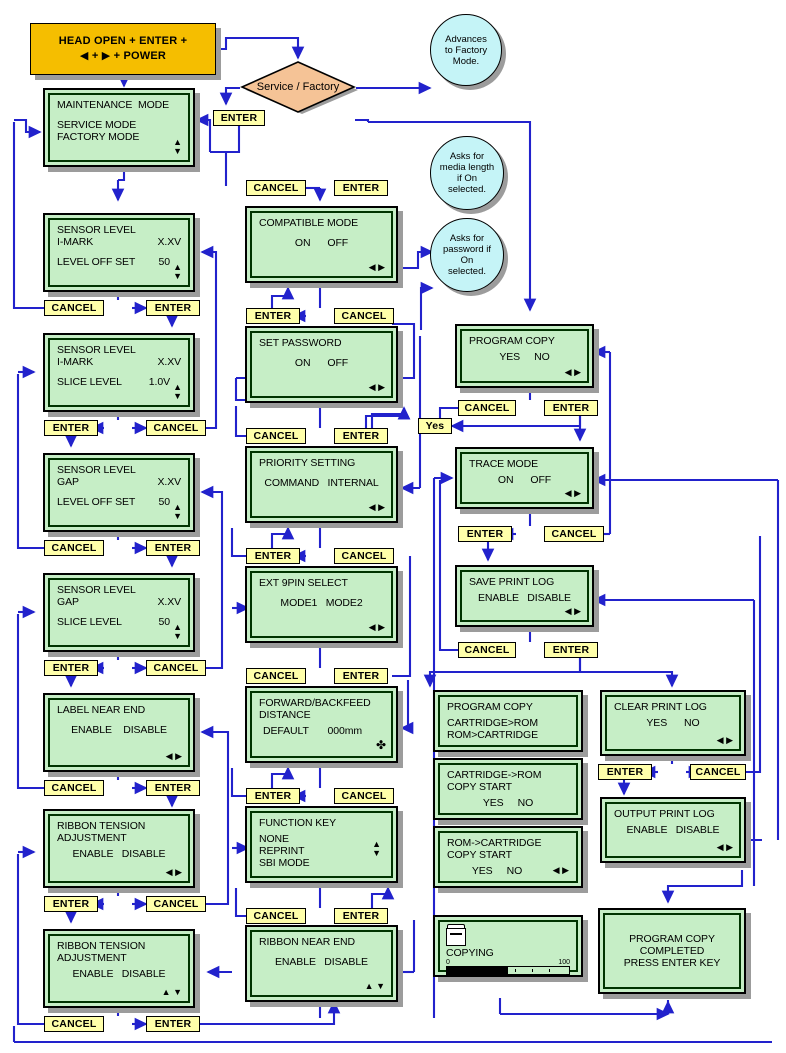 The width and height of the screenshot is (786, 1053). I want to click on start-line-2: ◀ + ▶ + POWER, so click(123, 56).